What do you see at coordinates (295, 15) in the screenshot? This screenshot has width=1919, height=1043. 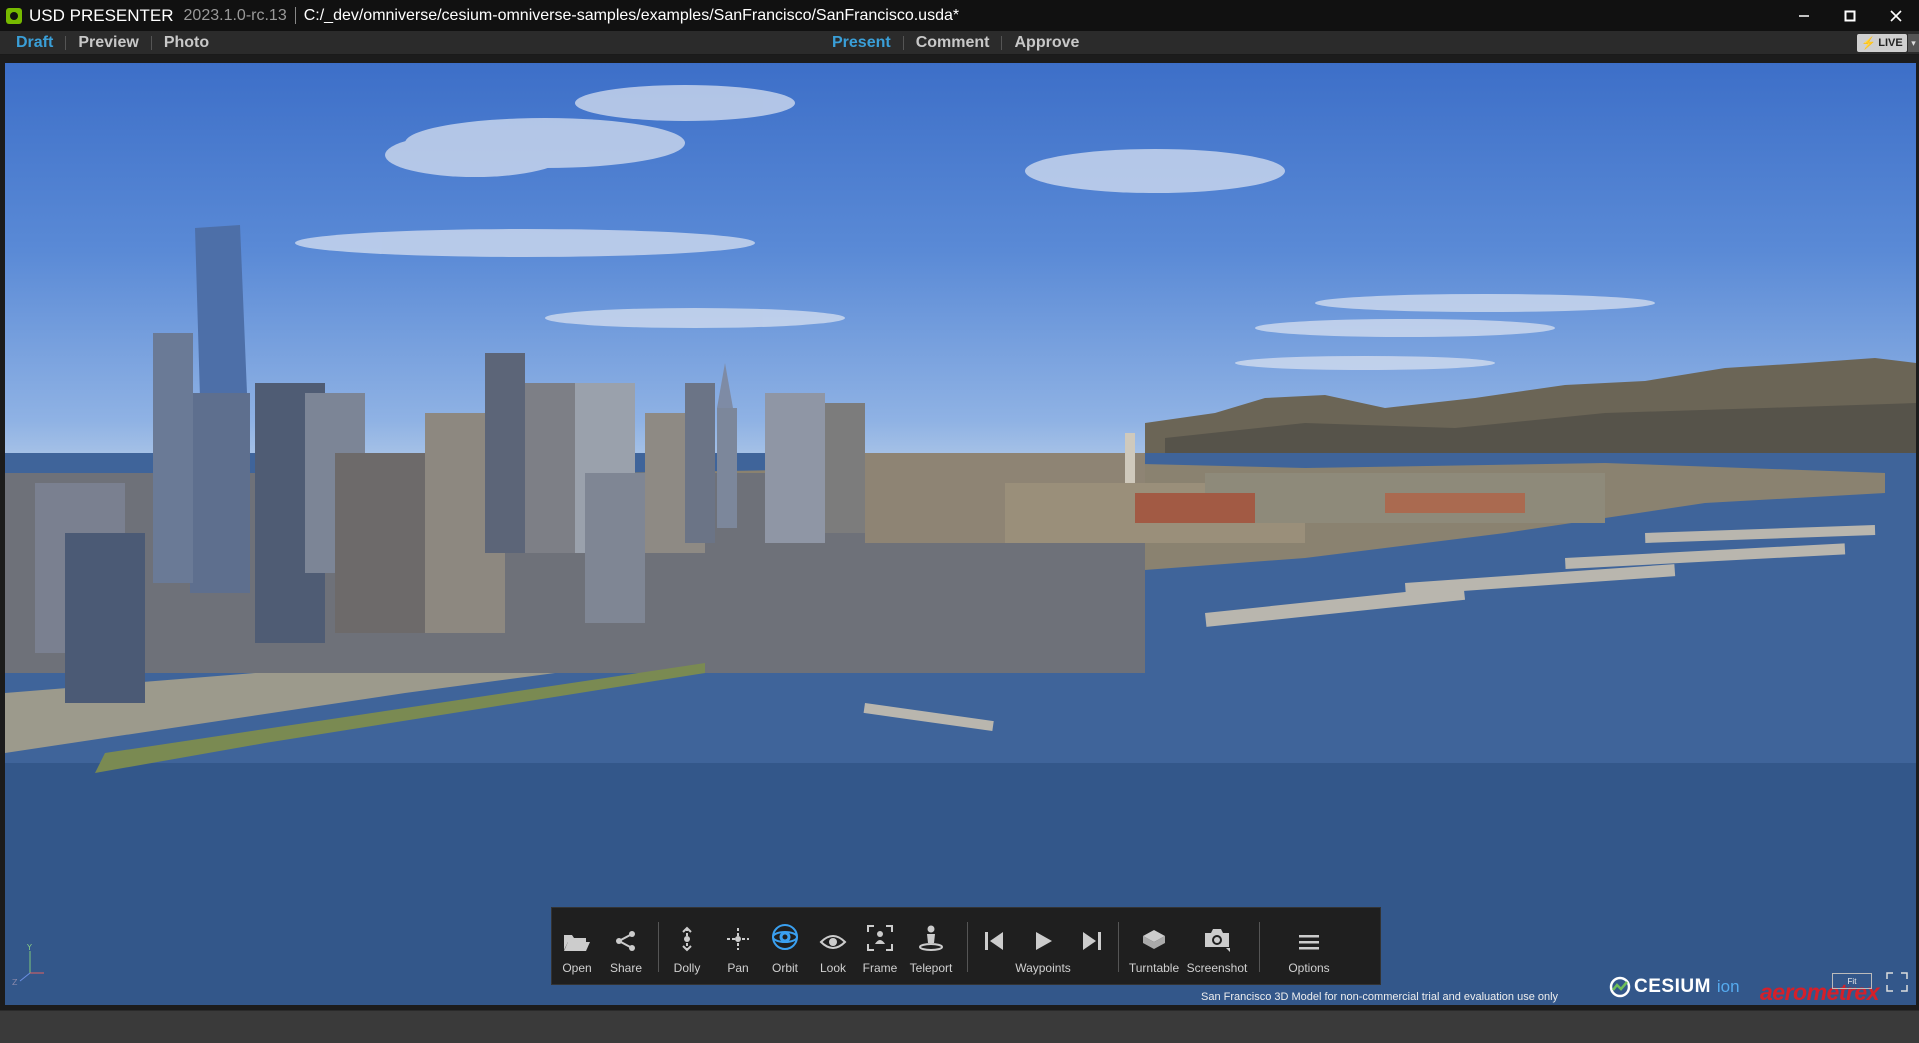 I see `title-divider` at bounding box center [295, 15].